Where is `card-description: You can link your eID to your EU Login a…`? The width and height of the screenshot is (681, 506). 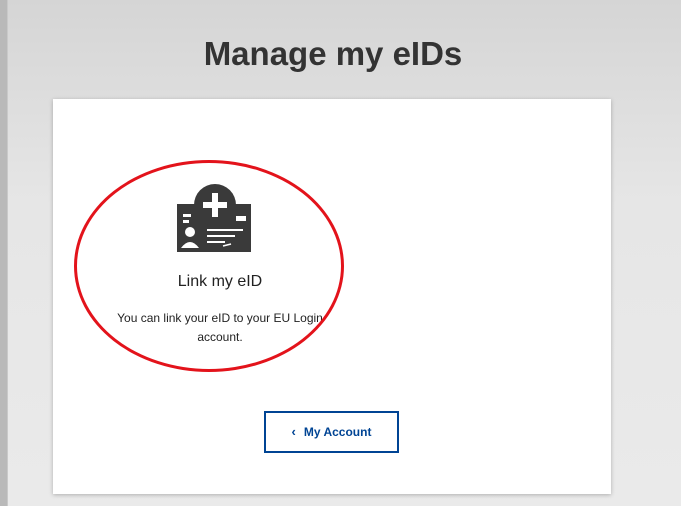
card-description: You can link your eID to your EU Login a… is located at coordinates (220, 327).